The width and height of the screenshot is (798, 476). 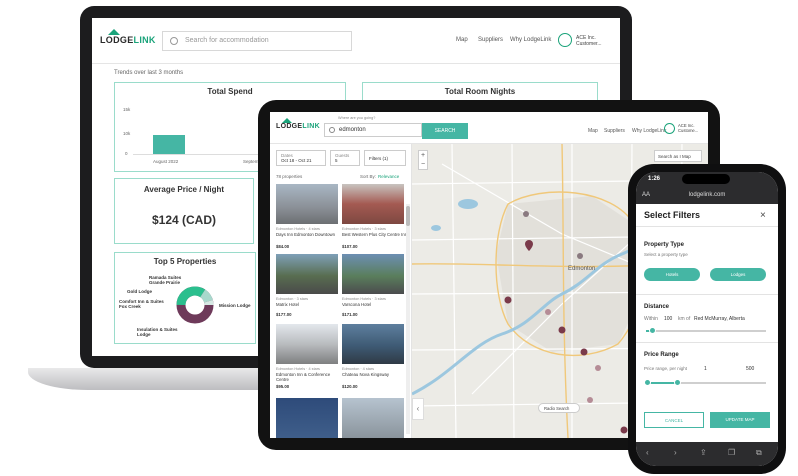 What do you see at coordinates (385, 158) in the screenshot?
I see `filters-button: Filters (1)` at bounding box center [385, 158].